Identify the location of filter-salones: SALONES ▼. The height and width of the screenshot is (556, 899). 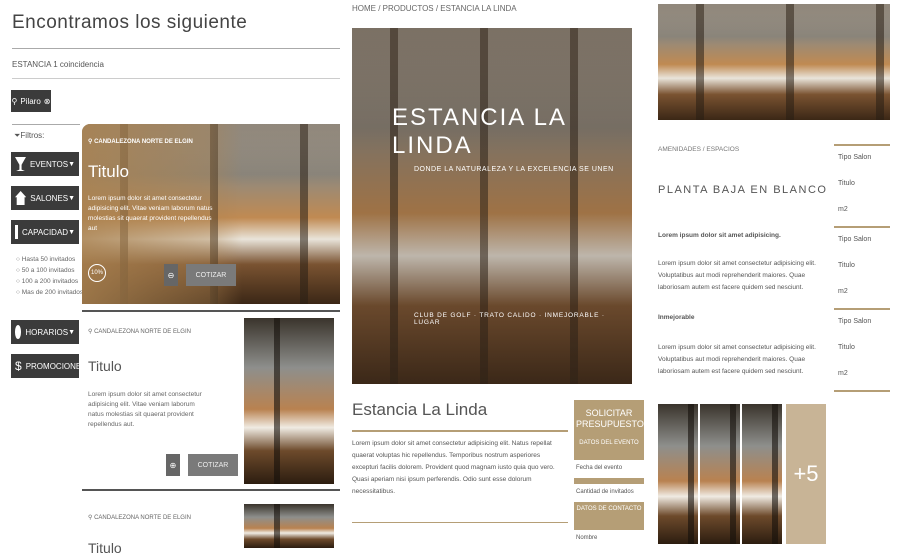
(45, 198).